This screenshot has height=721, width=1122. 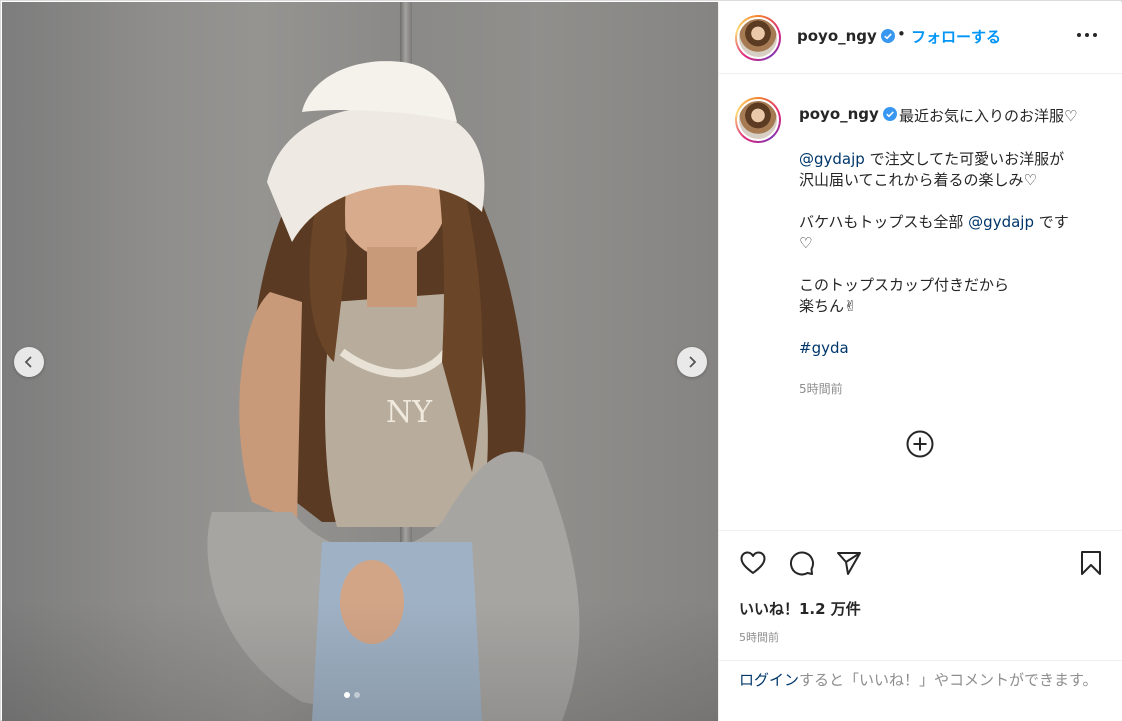 I want to click on carousel-indicator, so click(x=352, y=695).